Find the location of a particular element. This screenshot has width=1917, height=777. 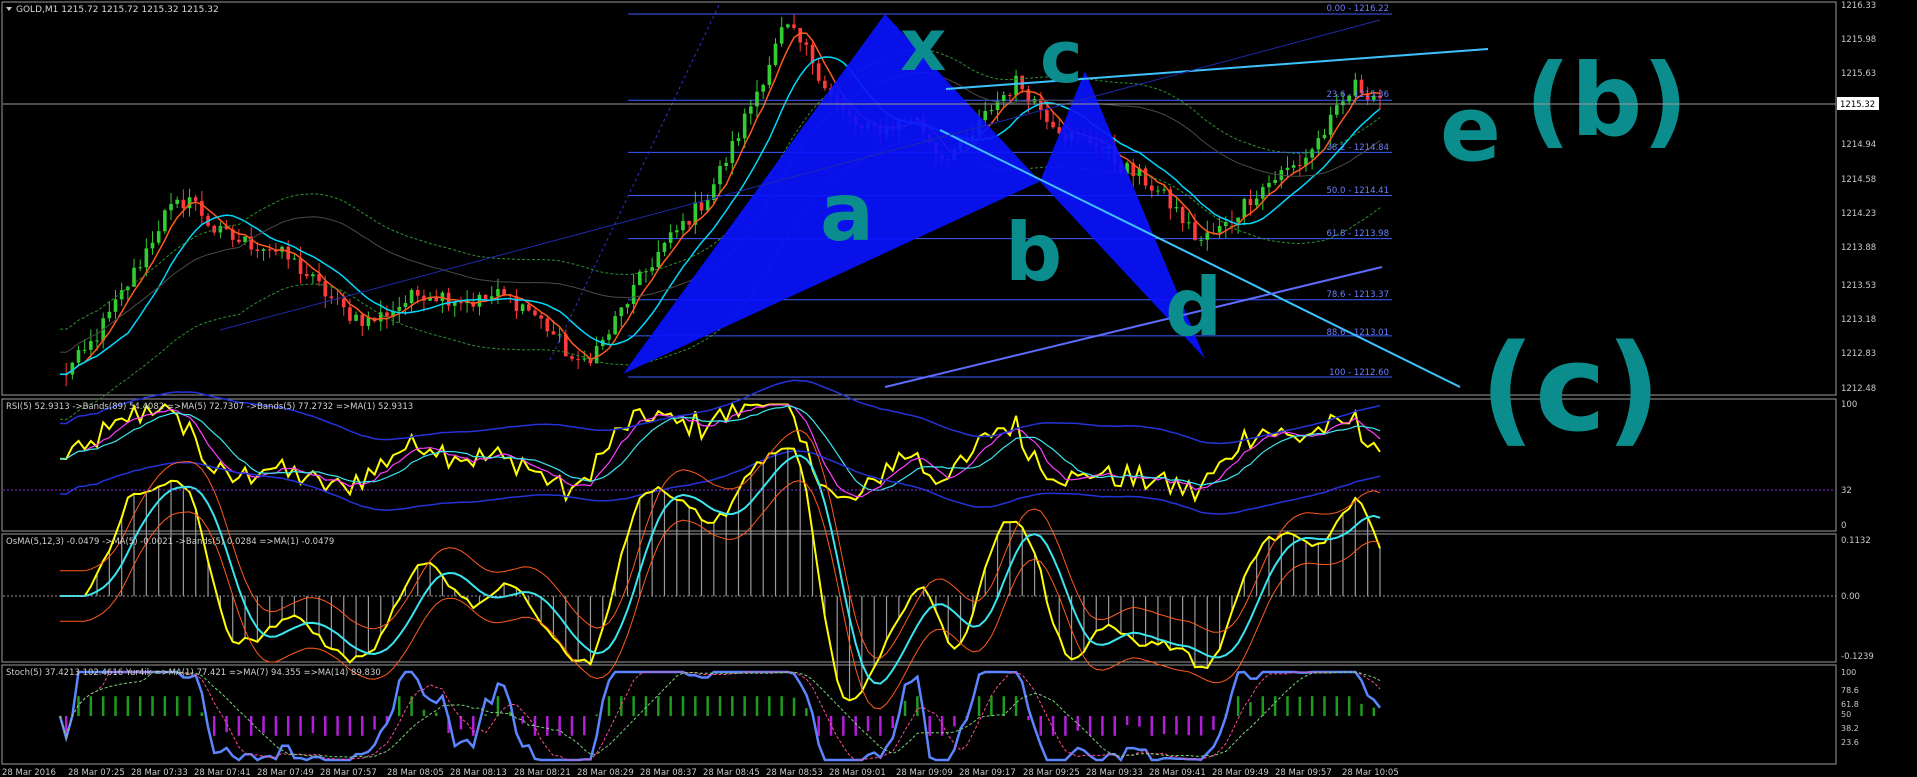

fib-label: 23.6 - 1215.36 is located at coordinates (1357, 95).